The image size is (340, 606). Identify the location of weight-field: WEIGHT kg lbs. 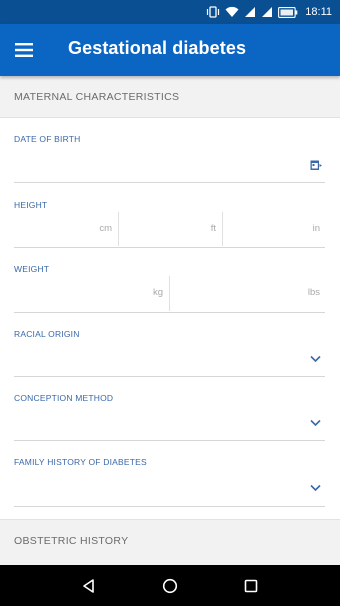
(169, 280).